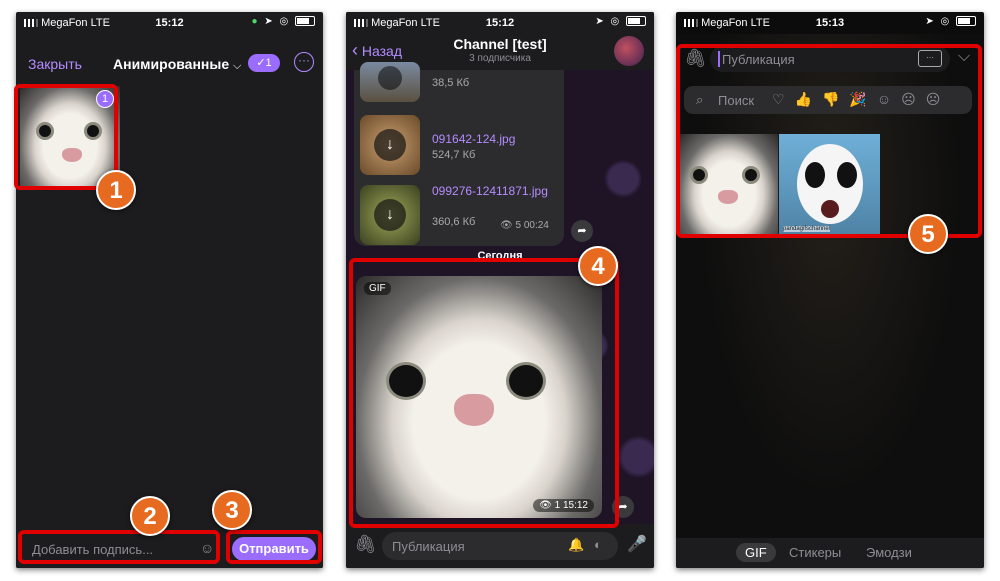  Describe the element at coordinates (454, 155) in the screenshot. I see `file-size: 524,7 Кб` at that location.